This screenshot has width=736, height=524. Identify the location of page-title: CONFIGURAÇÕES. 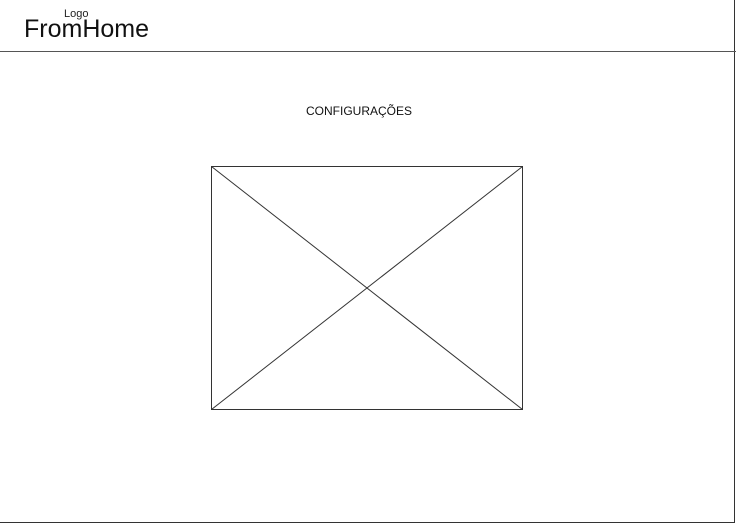
(358, 111).